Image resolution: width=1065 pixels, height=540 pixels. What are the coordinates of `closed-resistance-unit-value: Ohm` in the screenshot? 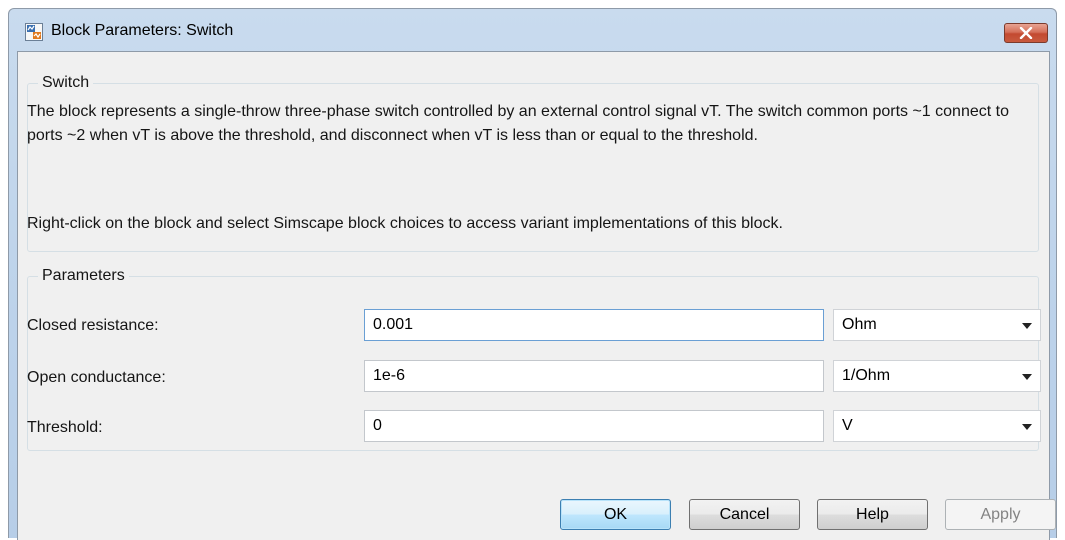 It's located at (859, 324).